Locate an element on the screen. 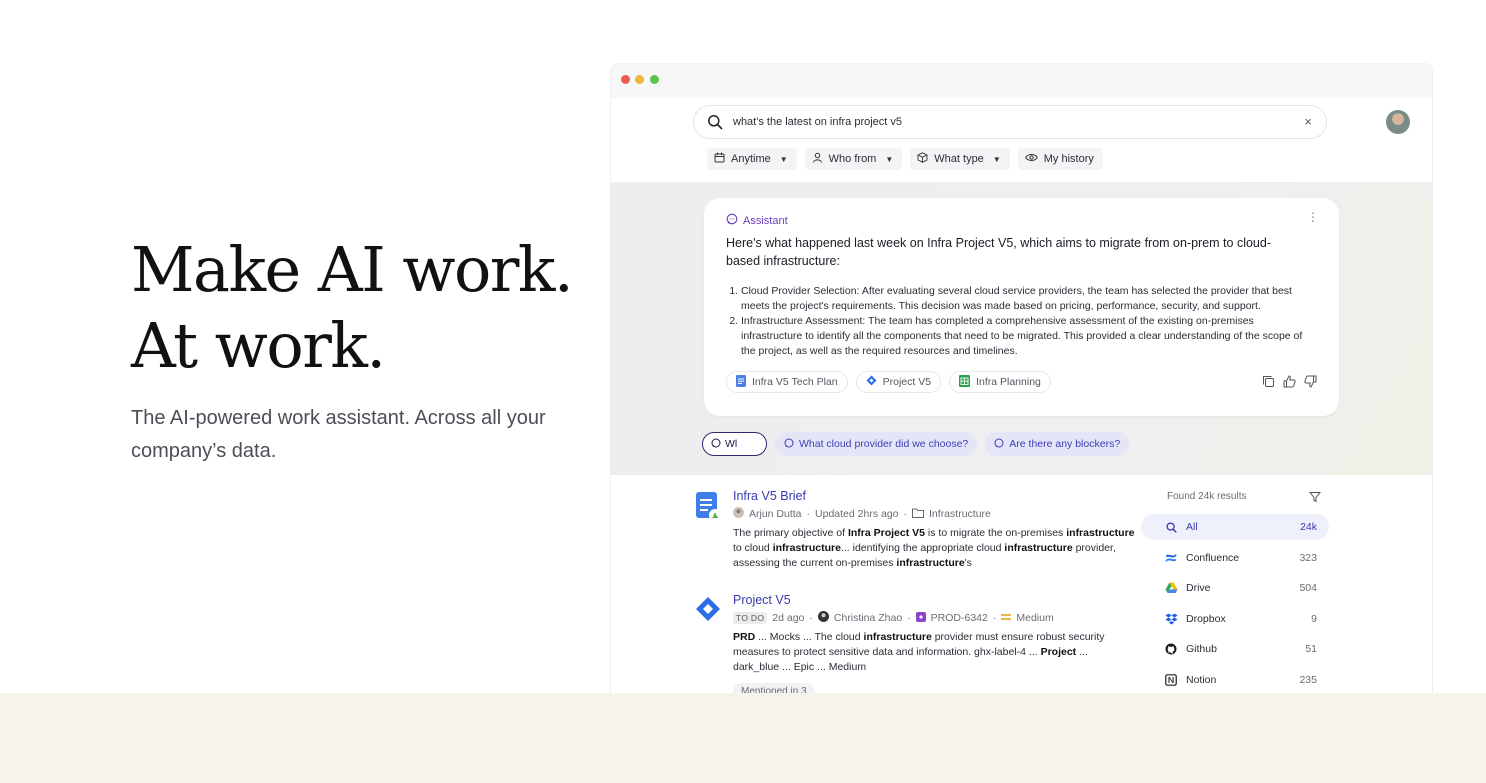  footer-band is located at coordinates (743, 738).